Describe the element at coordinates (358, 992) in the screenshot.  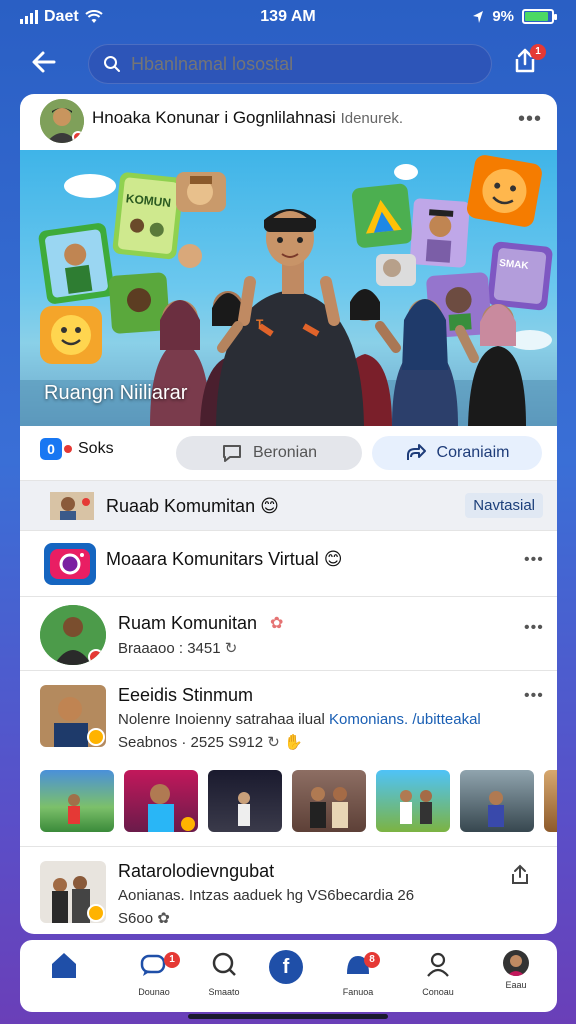
I see `nav-groups-label: Fanuoa` at that location.